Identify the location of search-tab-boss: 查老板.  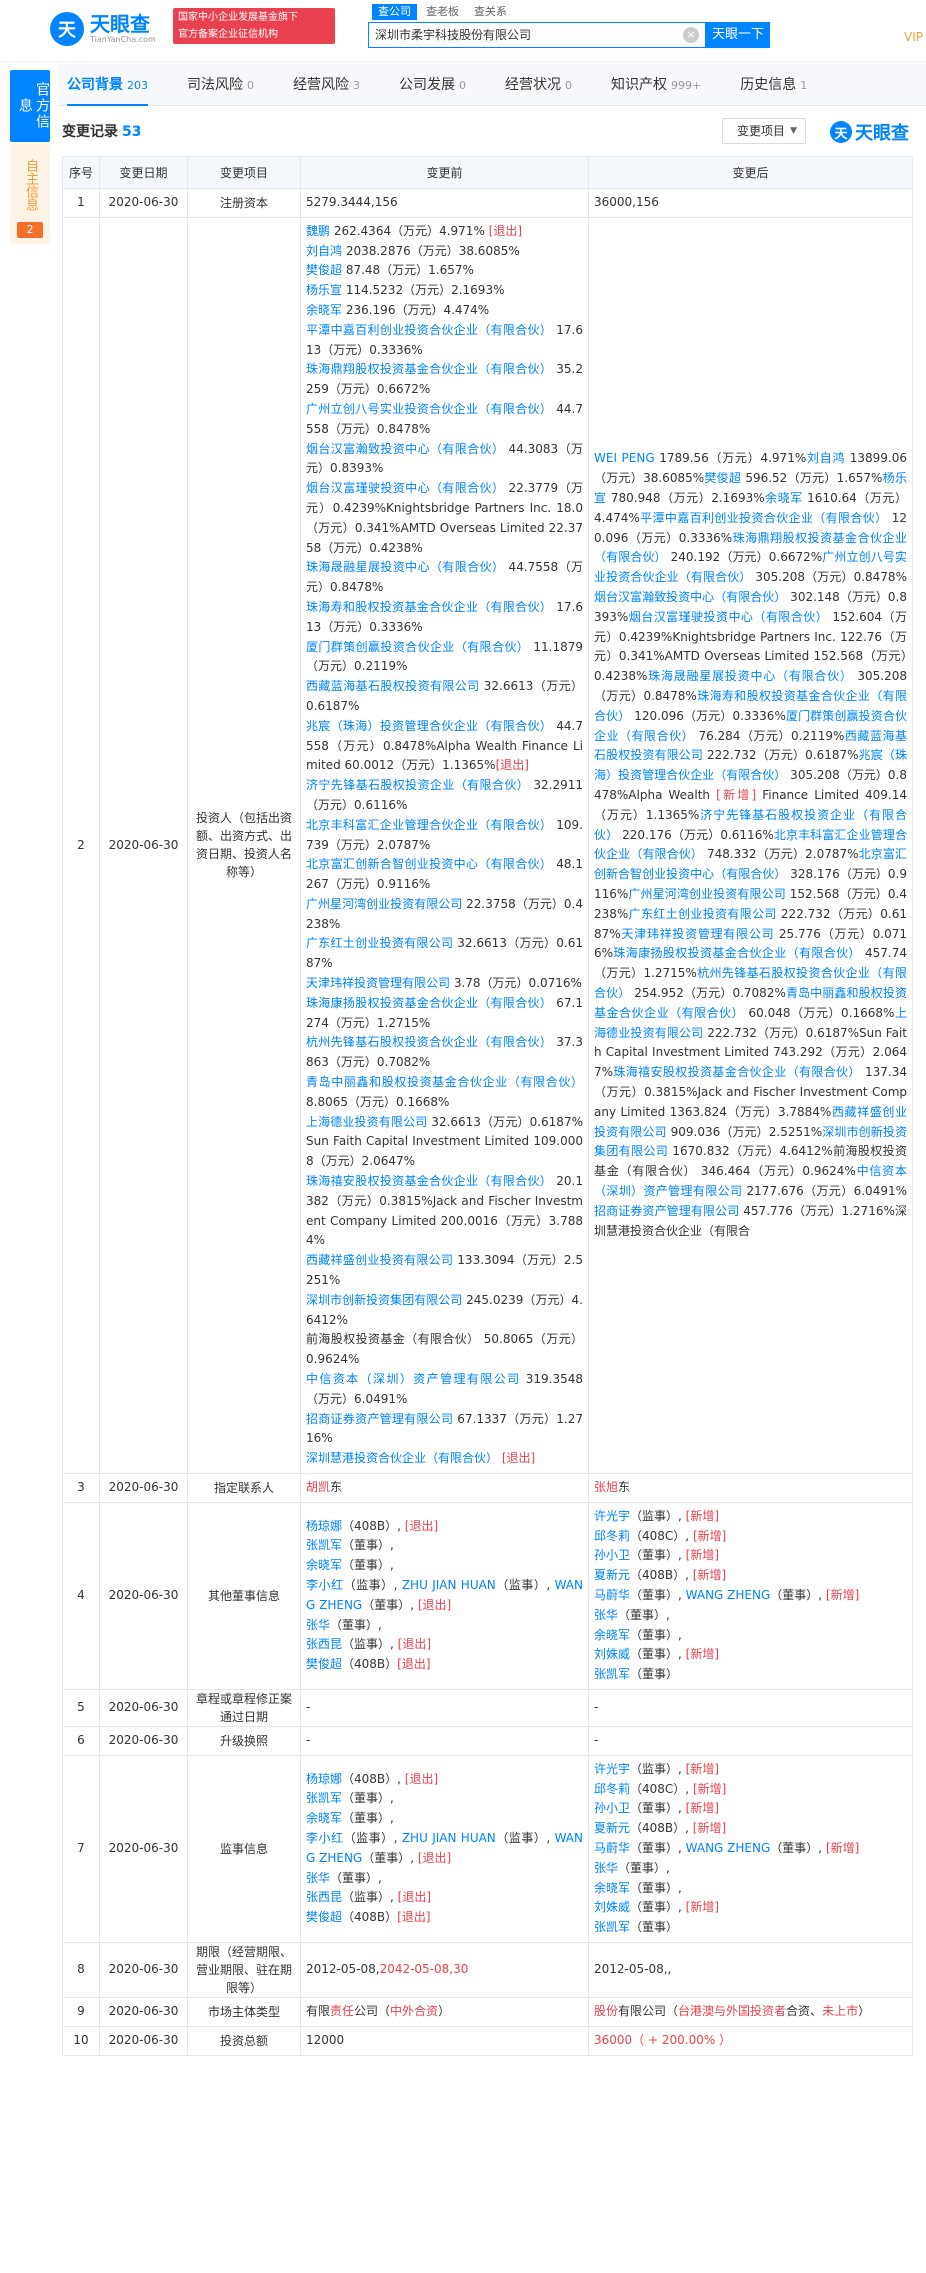
(442, 12).